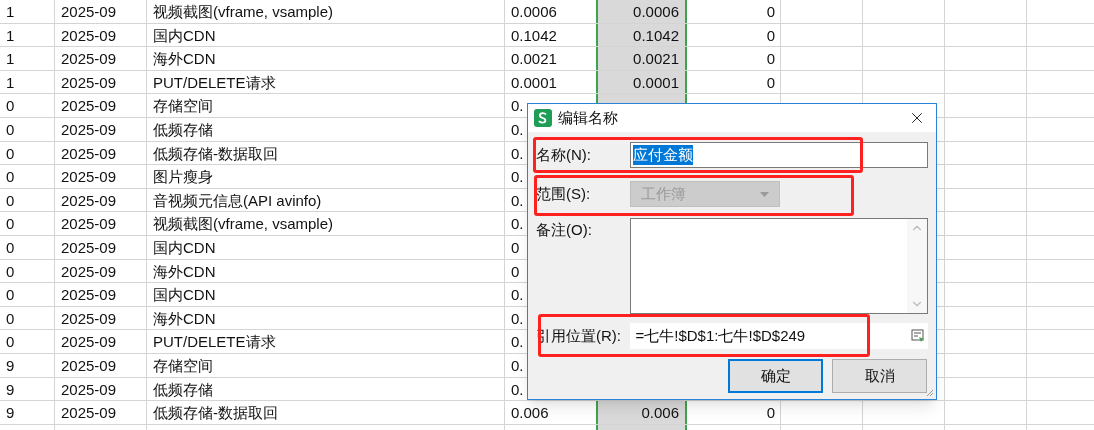  What do you see at coordinates (588, 117) in the screenshot?
I see `dialog-title: 编辑名称` at bounding box center [588, 117].